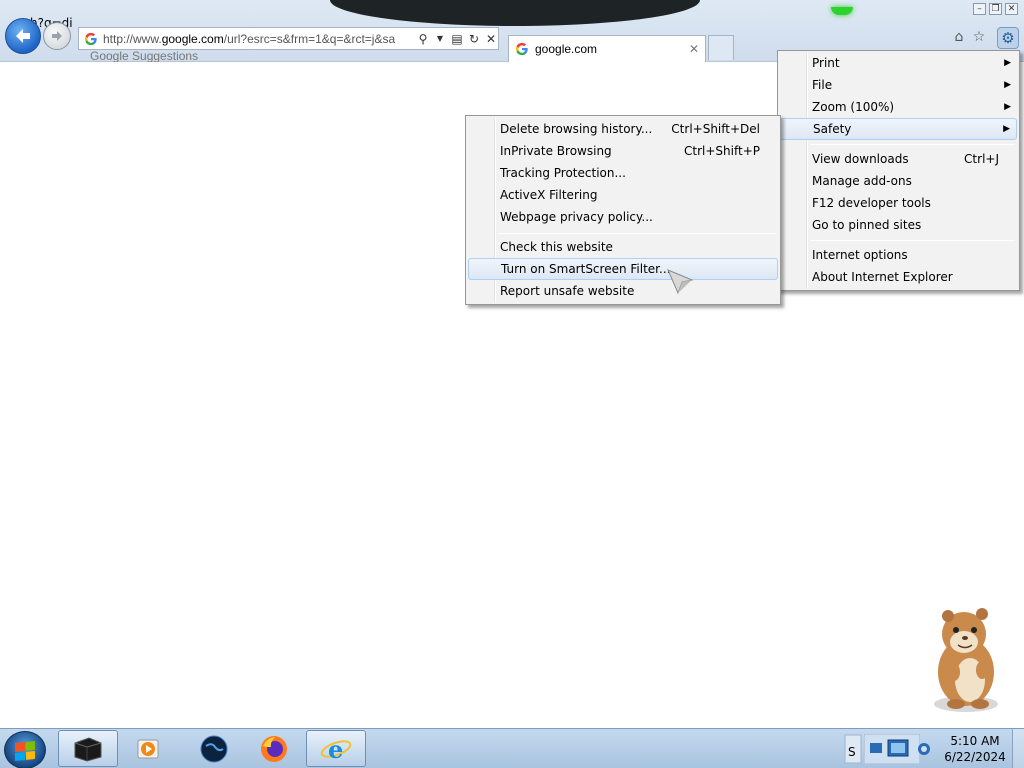 This screenshot has width=1024, height=768. What do you see at coordinates (975, 741) in the screenshot?
I see `clock-time: 5:10 AM` at bounding box center [975, 741].